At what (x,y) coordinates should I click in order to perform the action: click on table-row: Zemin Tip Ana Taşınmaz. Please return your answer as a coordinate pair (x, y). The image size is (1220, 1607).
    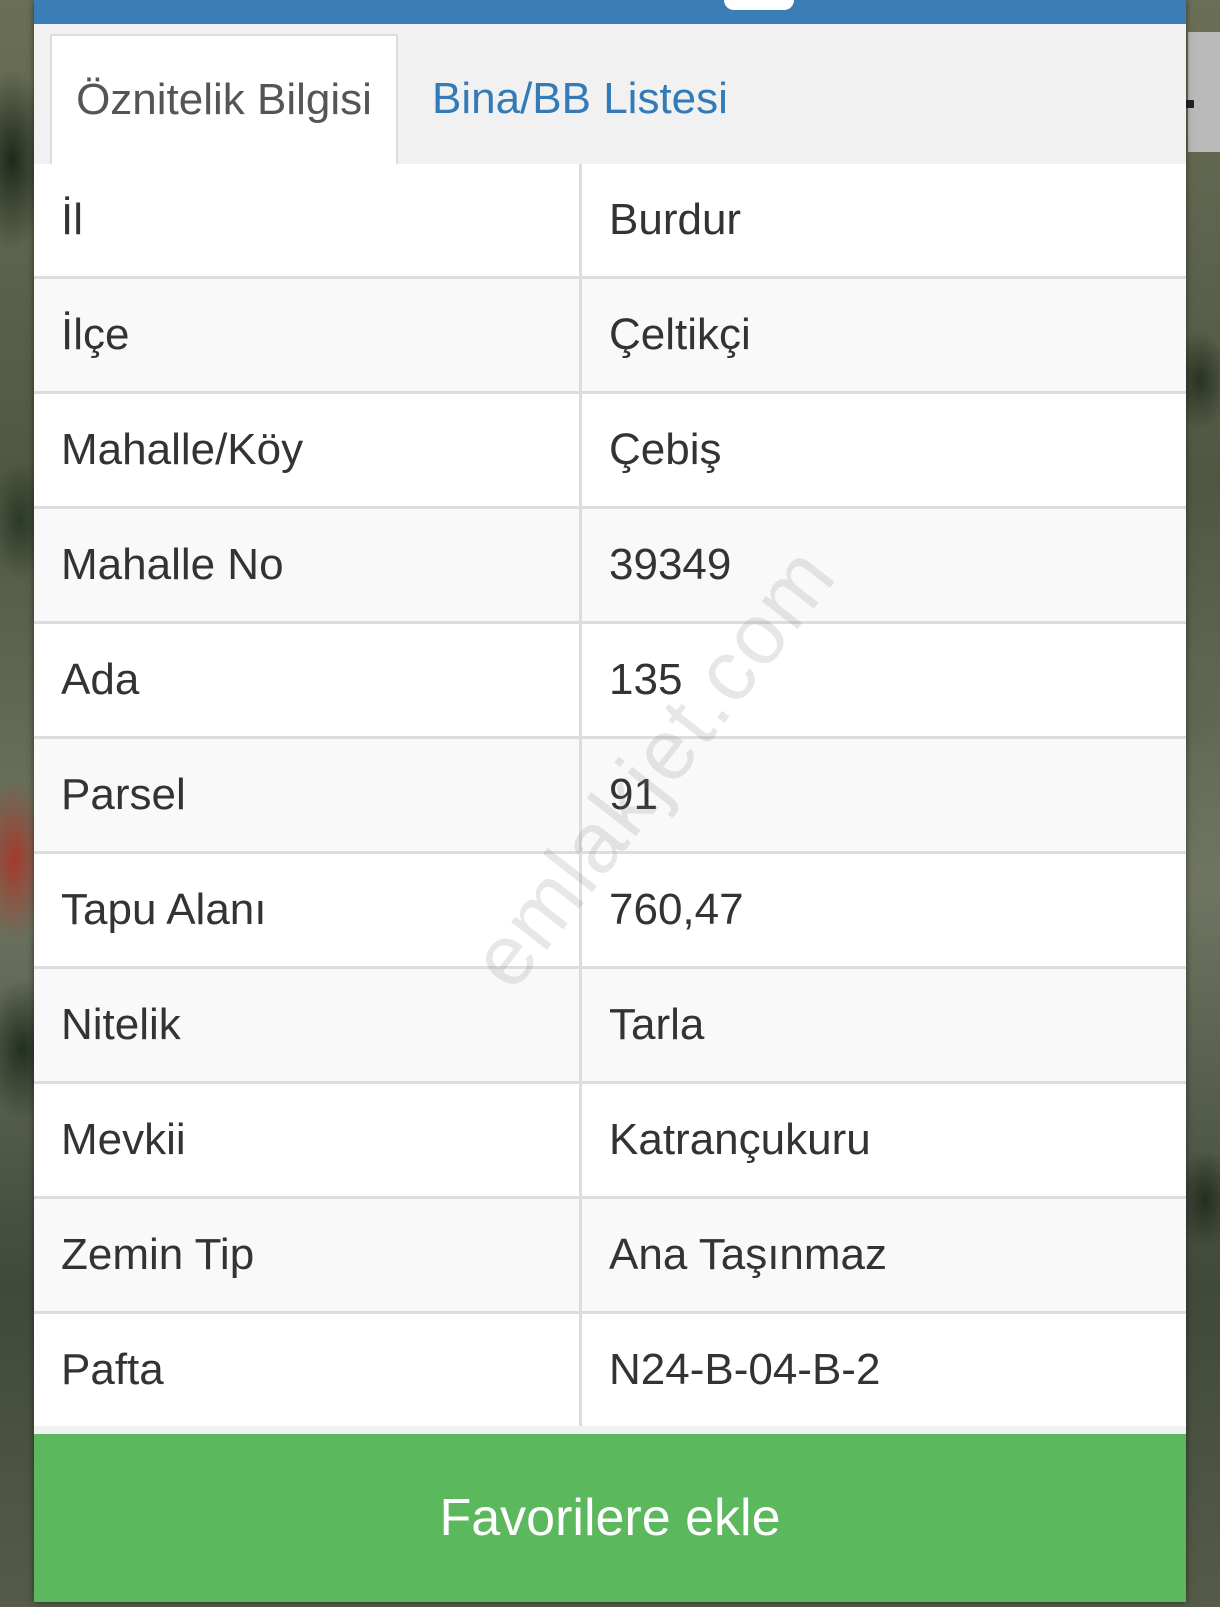
    Looking at the image, I should click on (610, 1253).